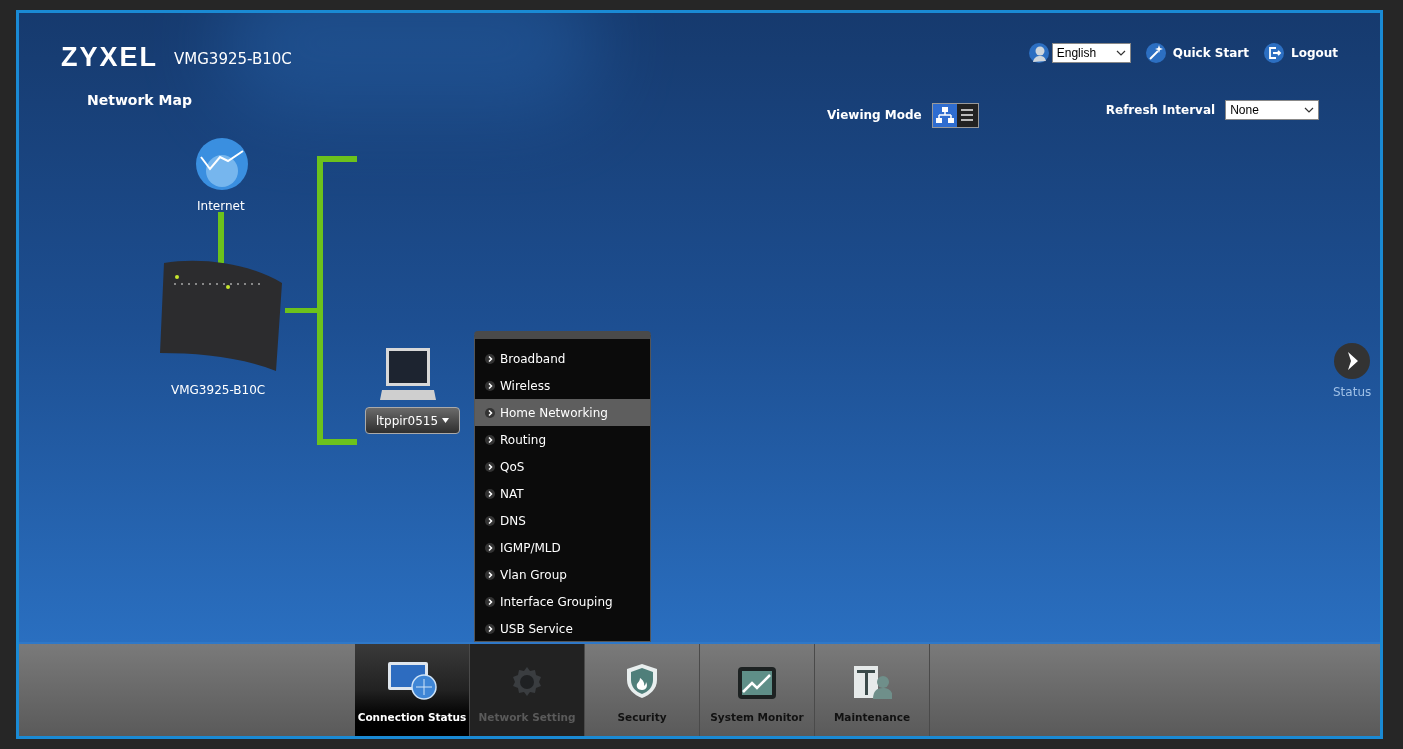 Image resolution: width=1403 pixels, height=749 pixels. What do you see at coordinates (221, 206) in the screenshot?
I see `internet-label: Internet` at bounding box center [221, 206].